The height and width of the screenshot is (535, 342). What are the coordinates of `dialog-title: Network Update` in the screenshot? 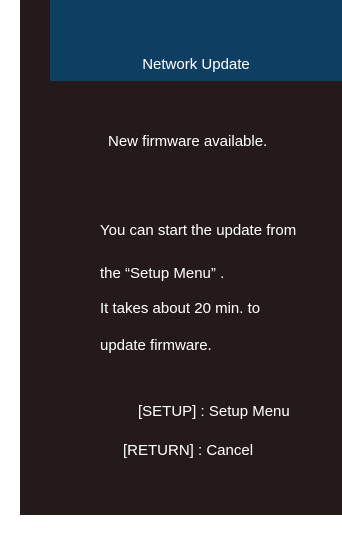 It's located at (196, 64).